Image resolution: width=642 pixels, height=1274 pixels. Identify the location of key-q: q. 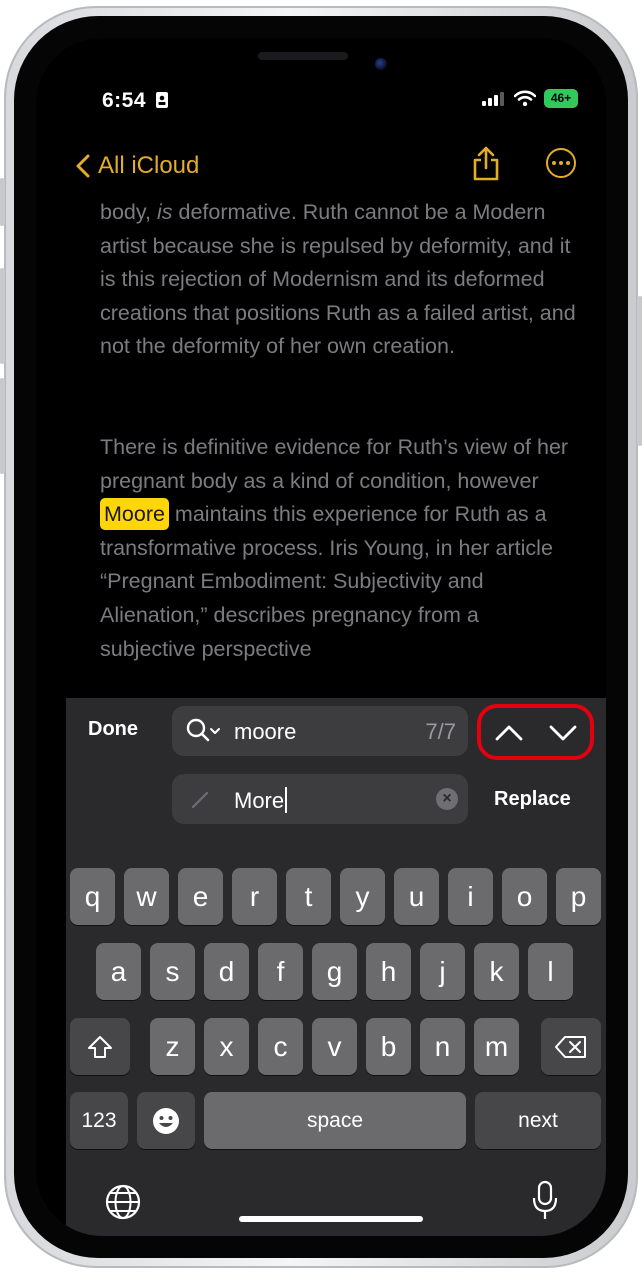
(92, 896).